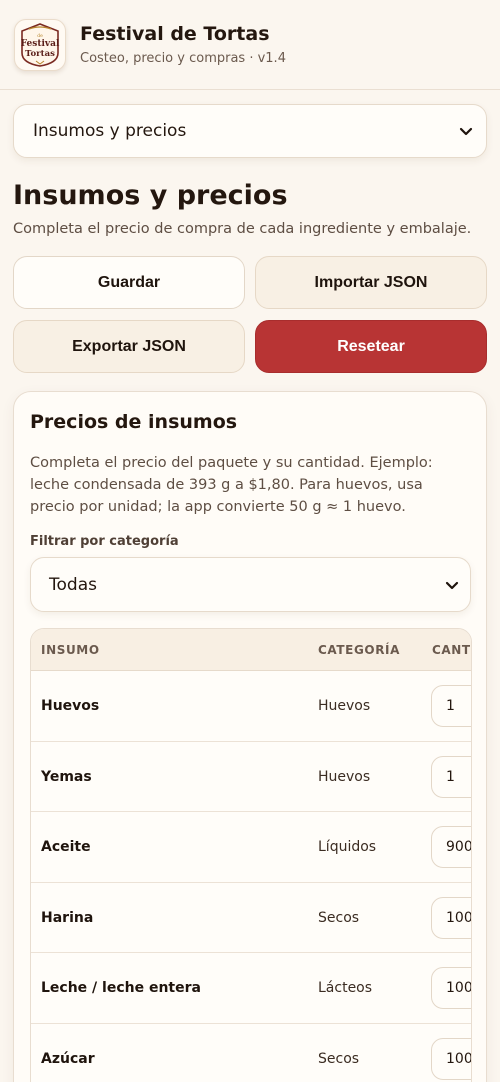 The image size is (500, 1082). I want to click on quantity-input: 900, so click(451, 847).